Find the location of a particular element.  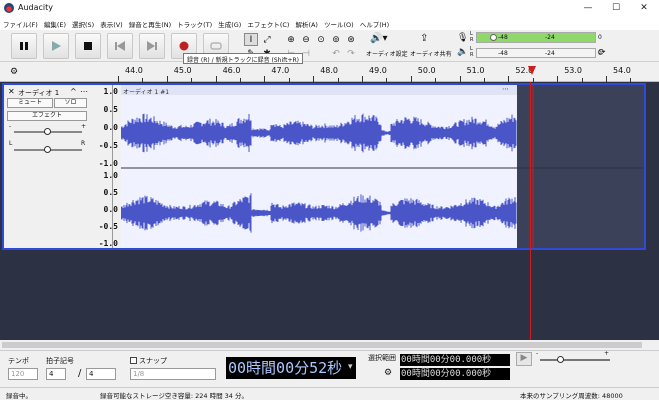

menu-transport: 録音と再生(N) is located at coordinates (150, 23).